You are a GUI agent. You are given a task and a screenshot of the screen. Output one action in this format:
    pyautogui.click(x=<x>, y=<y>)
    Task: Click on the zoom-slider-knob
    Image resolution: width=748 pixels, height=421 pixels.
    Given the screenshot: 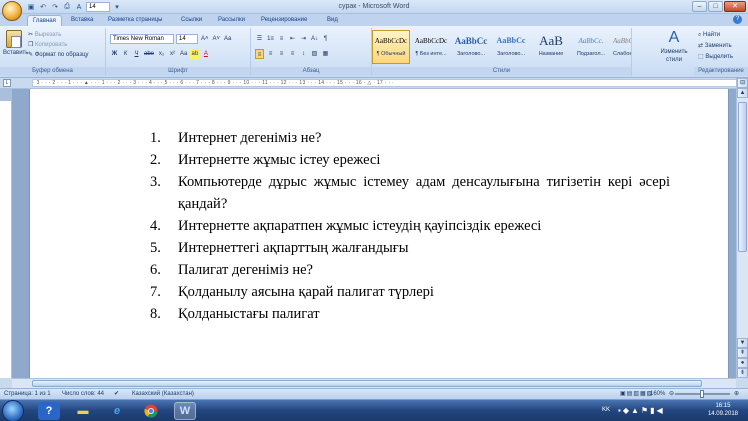 What is the action you would take?
    pyautogui.click(x=702, y=394)
    